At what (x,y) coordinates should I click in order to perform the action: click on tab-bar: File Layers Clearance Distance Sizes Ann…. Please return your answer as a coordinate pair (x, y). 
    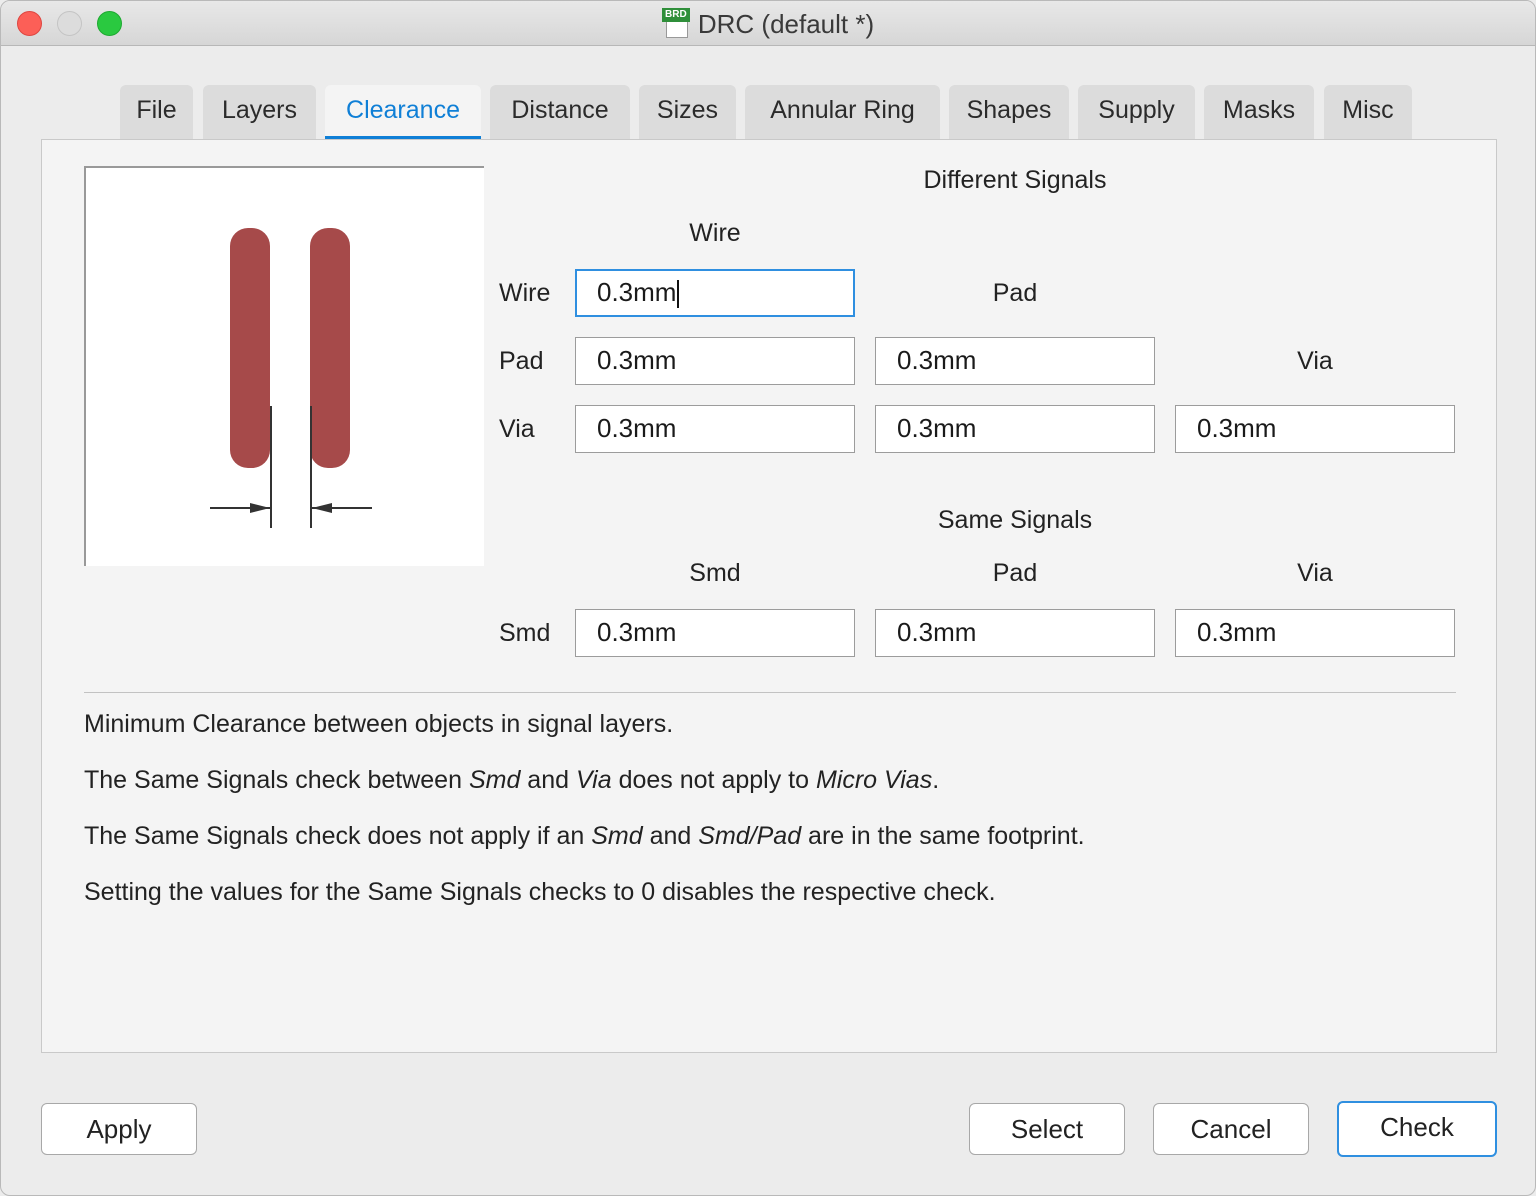
    Looking at the image, I should click on (768, 112).